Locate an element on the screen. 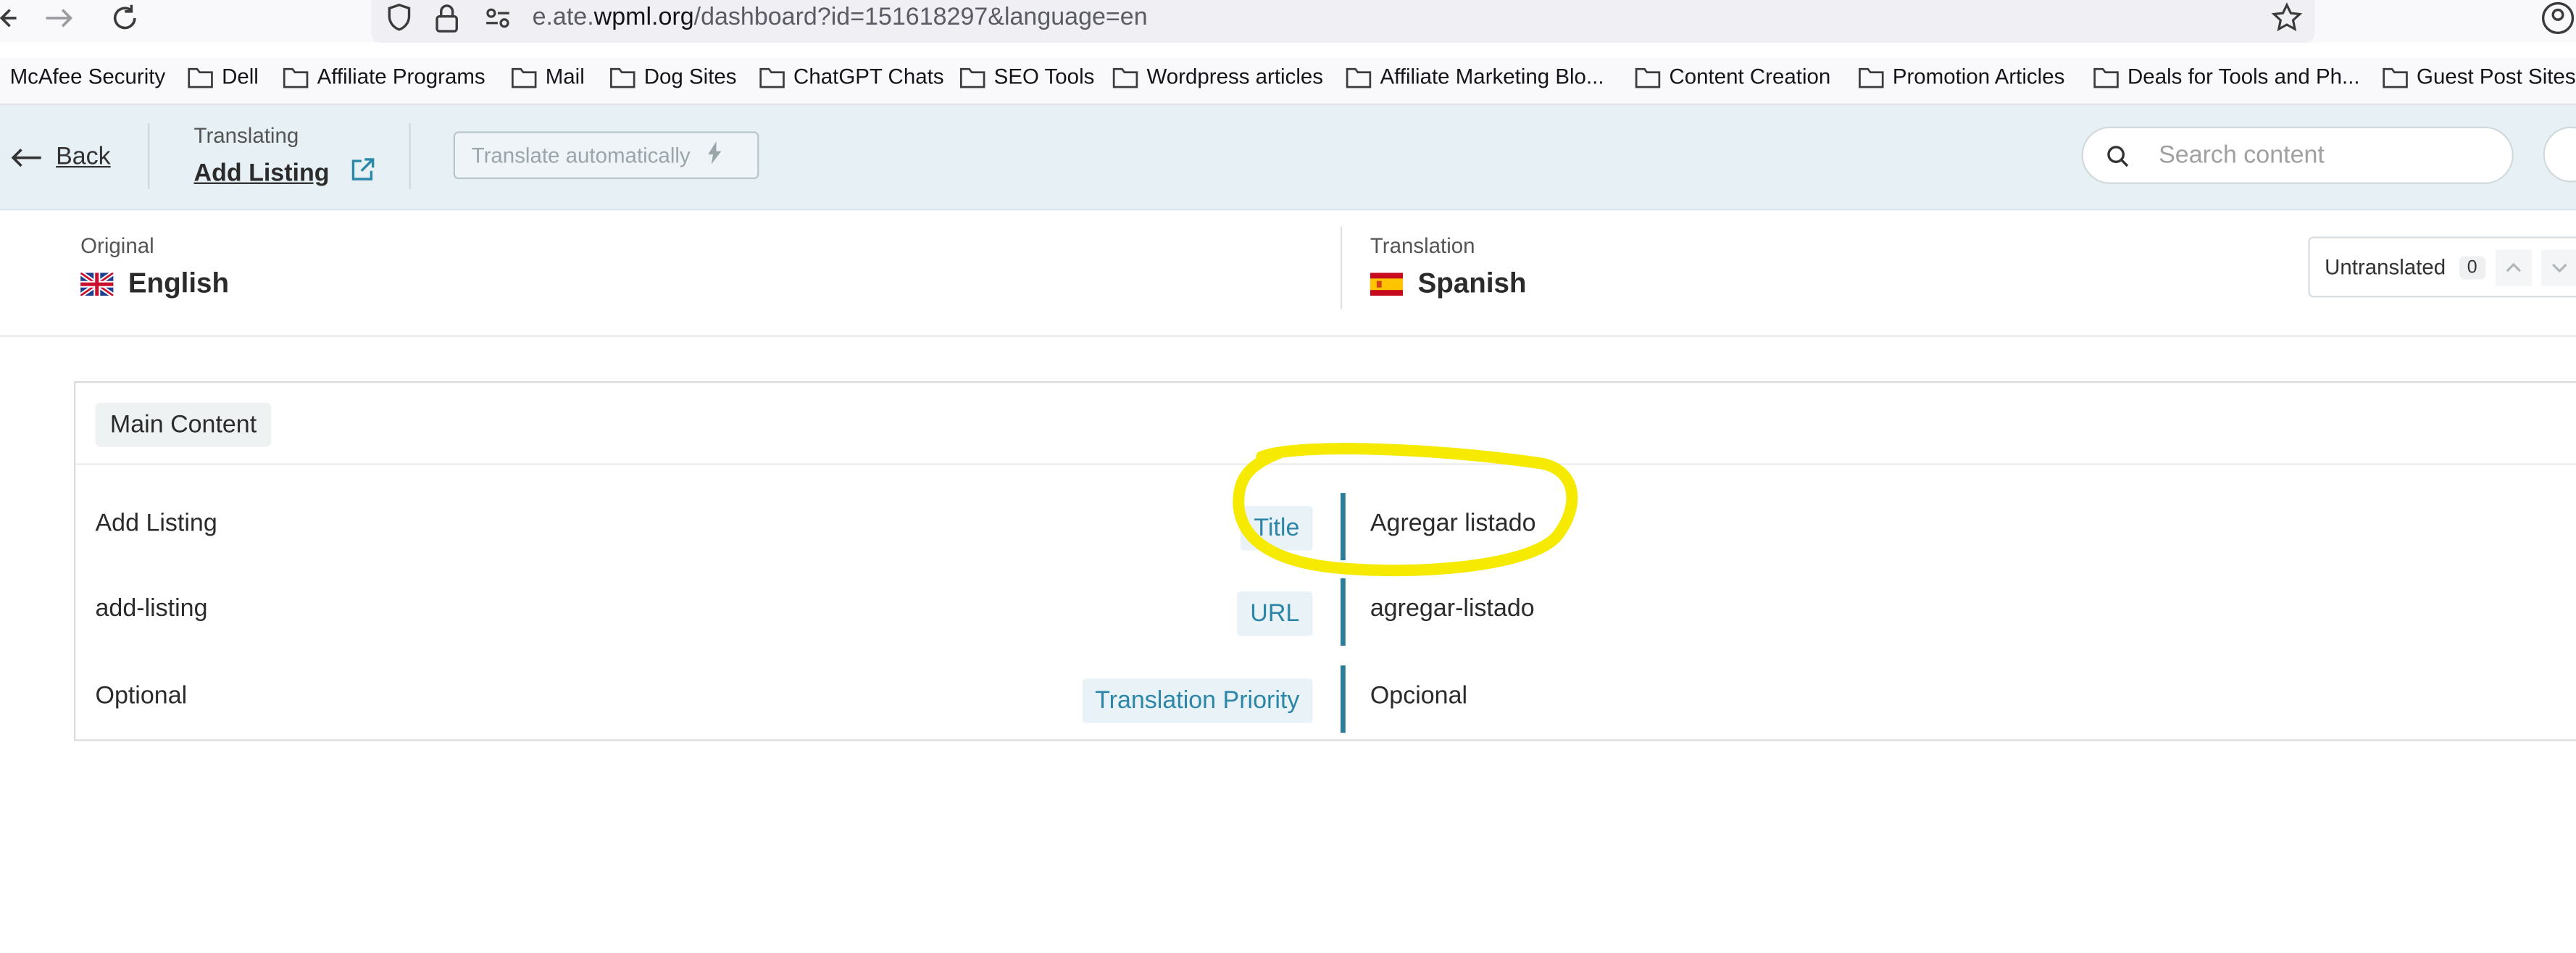 This screenshot has height=953, width=2576. back-arrow-icon is located at coordinates (8, 18).